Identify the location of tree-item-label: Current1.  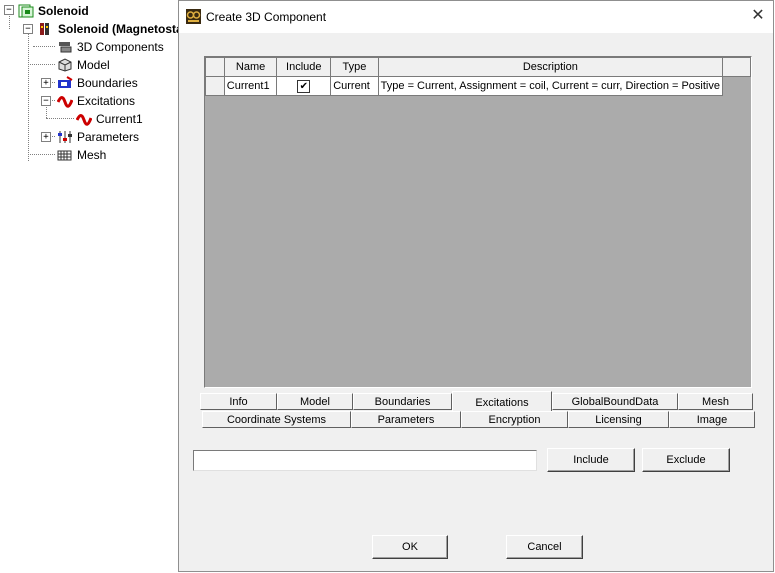
(119, 118).